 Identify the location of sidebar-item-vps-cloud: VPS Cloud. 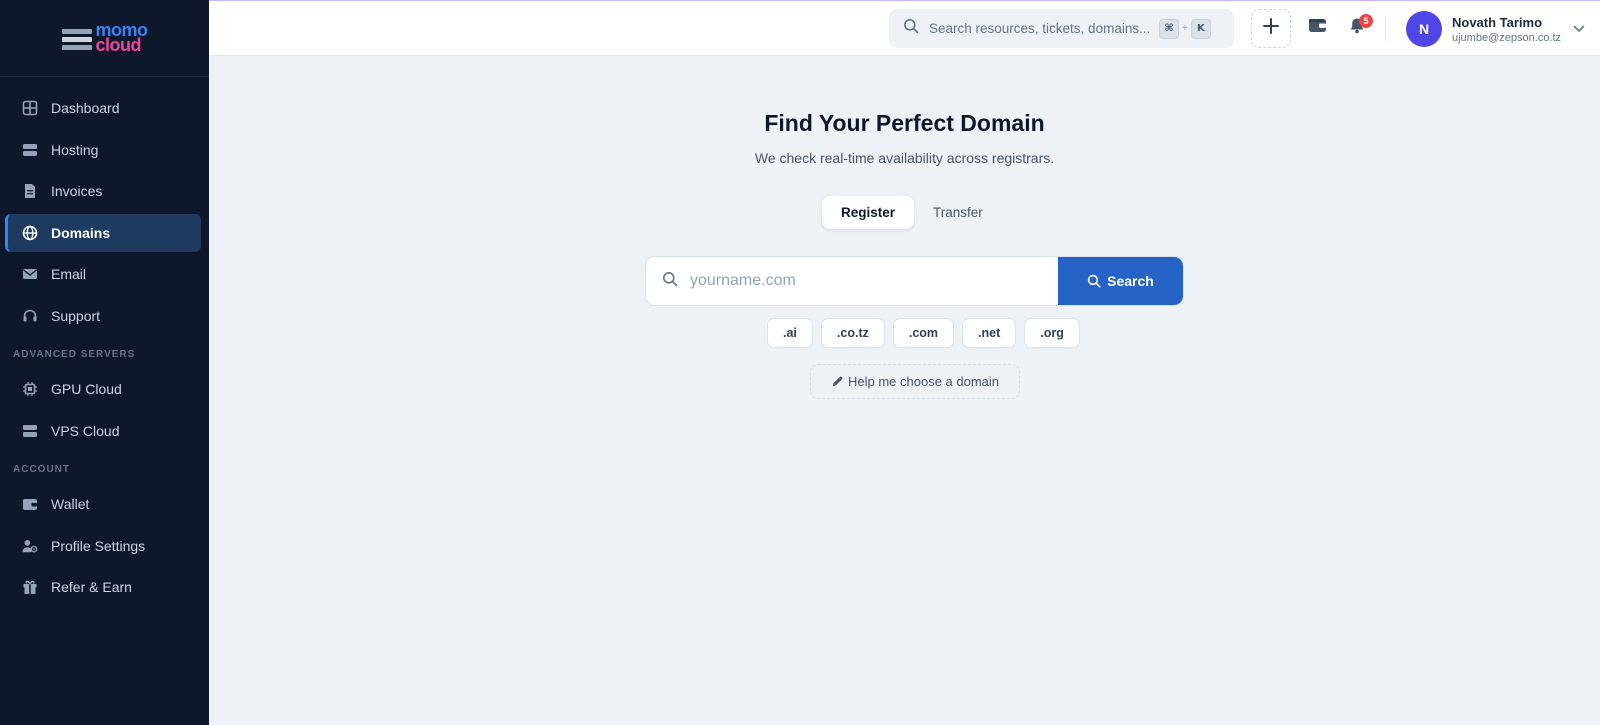
(103, 431).